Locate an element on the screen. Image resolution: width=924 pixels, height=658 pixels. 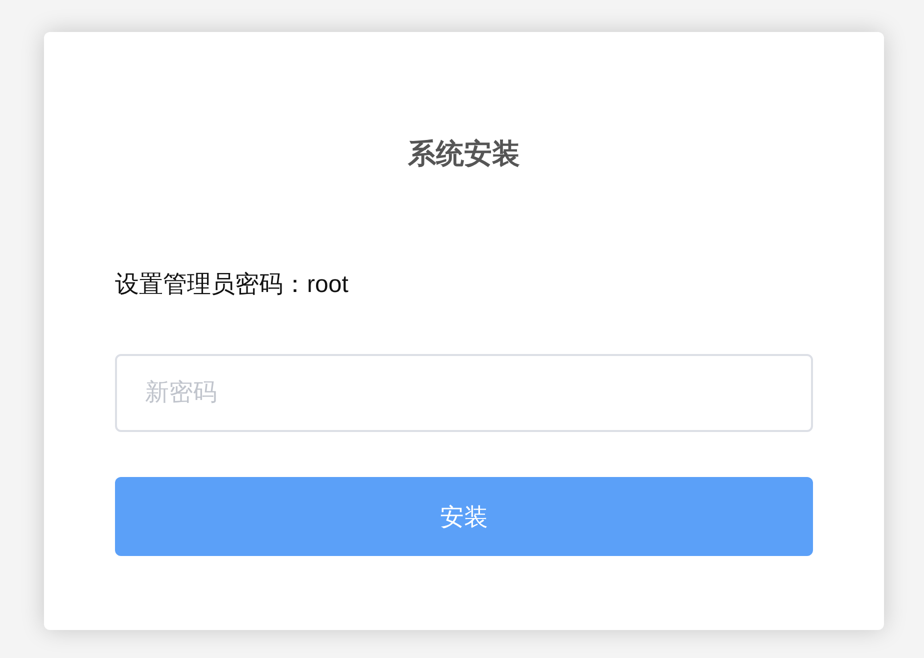
password-label: 设置管理员密码：root is located at coordinates (232, 285).